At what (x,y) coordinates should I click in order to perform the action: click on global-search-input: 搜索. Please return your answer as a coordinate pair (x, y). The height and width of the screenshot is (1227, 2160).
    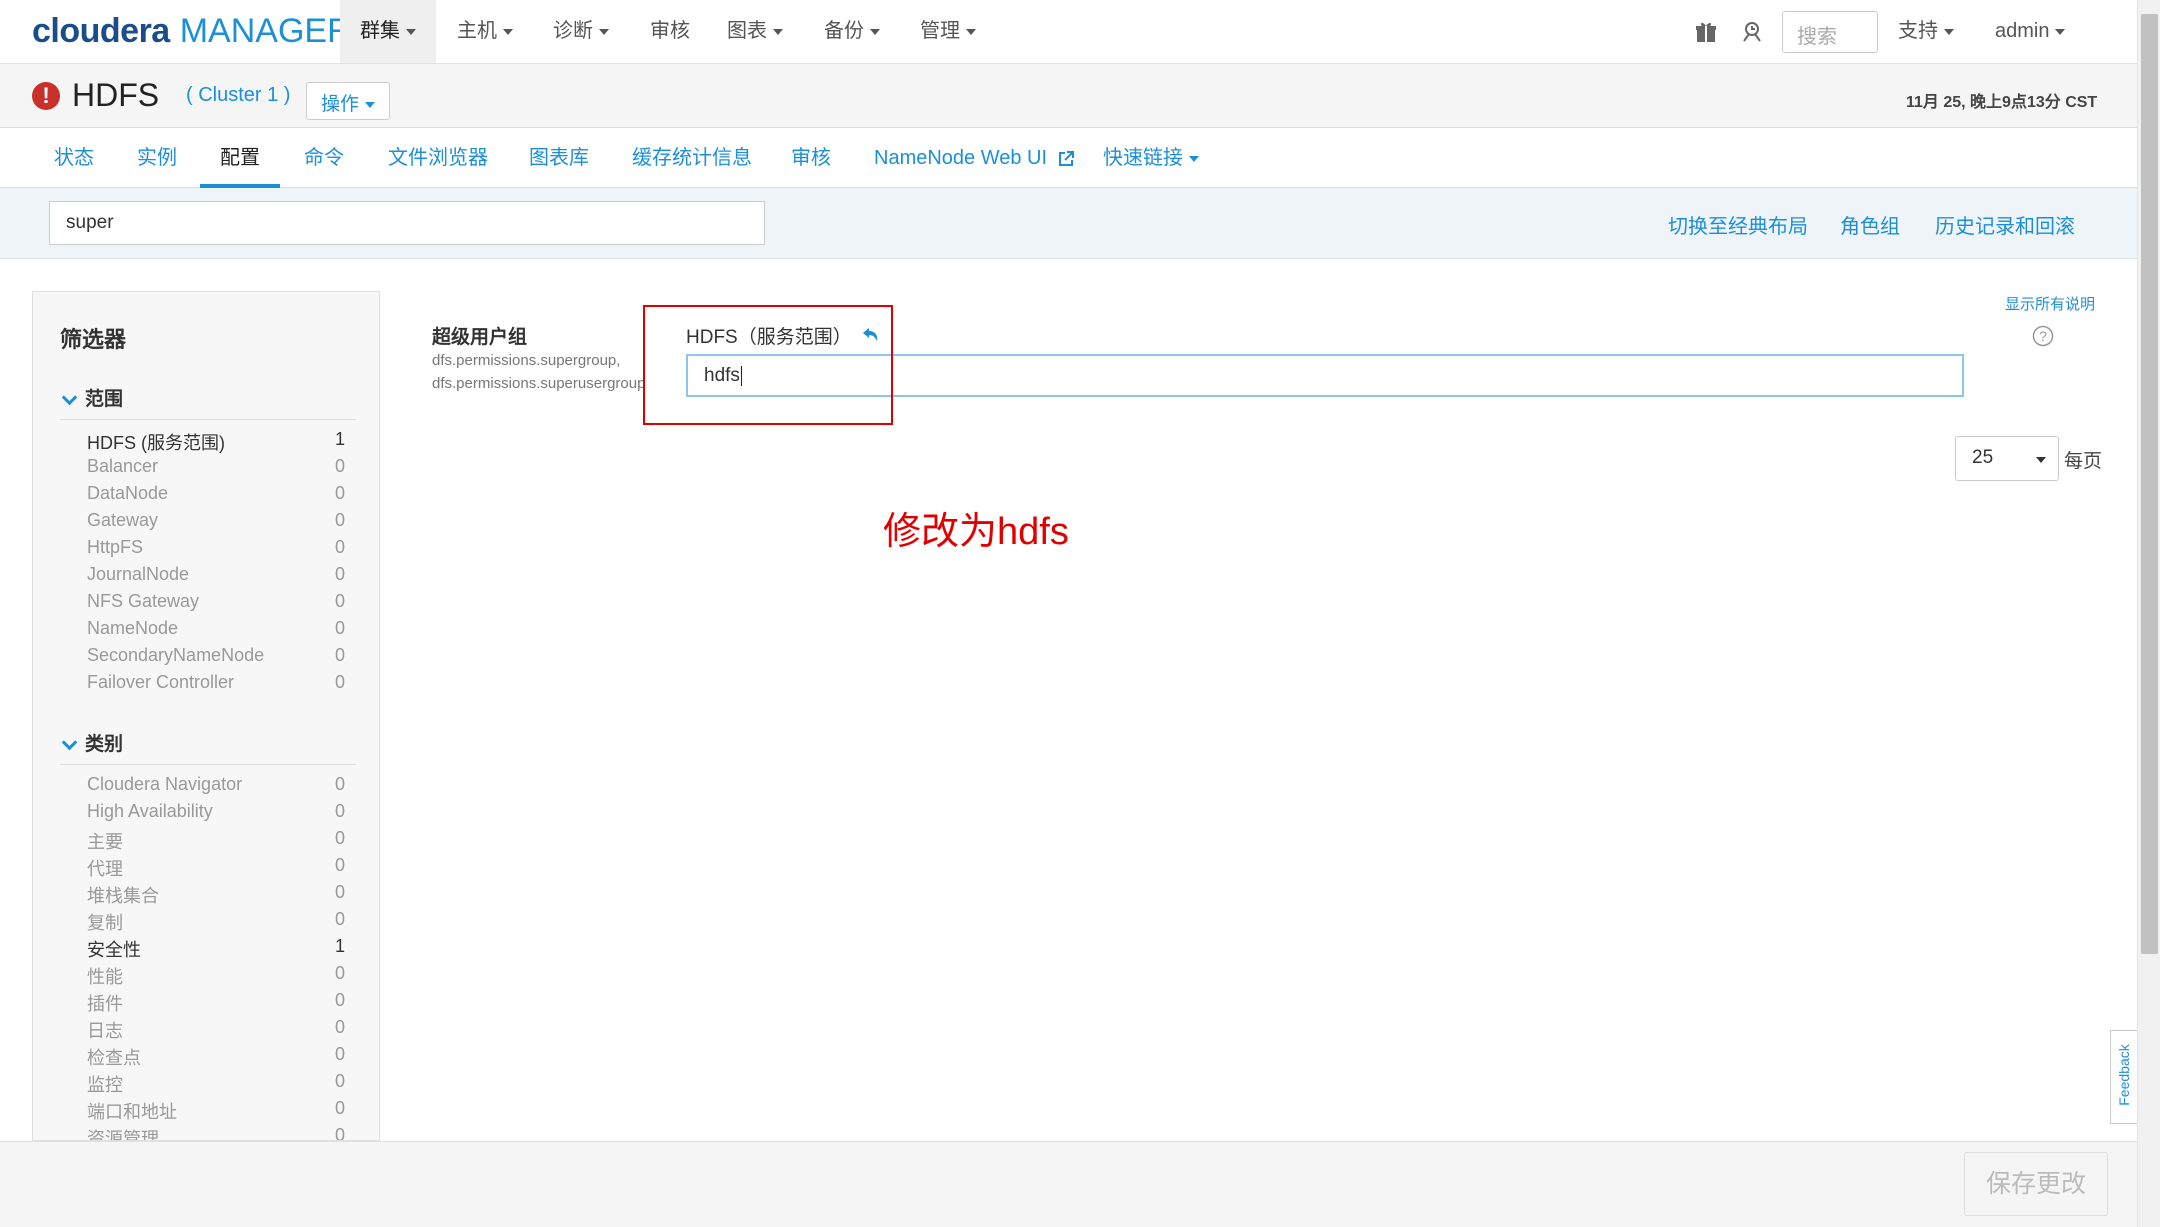
    Looking at the image, I should click on (1830, 32).